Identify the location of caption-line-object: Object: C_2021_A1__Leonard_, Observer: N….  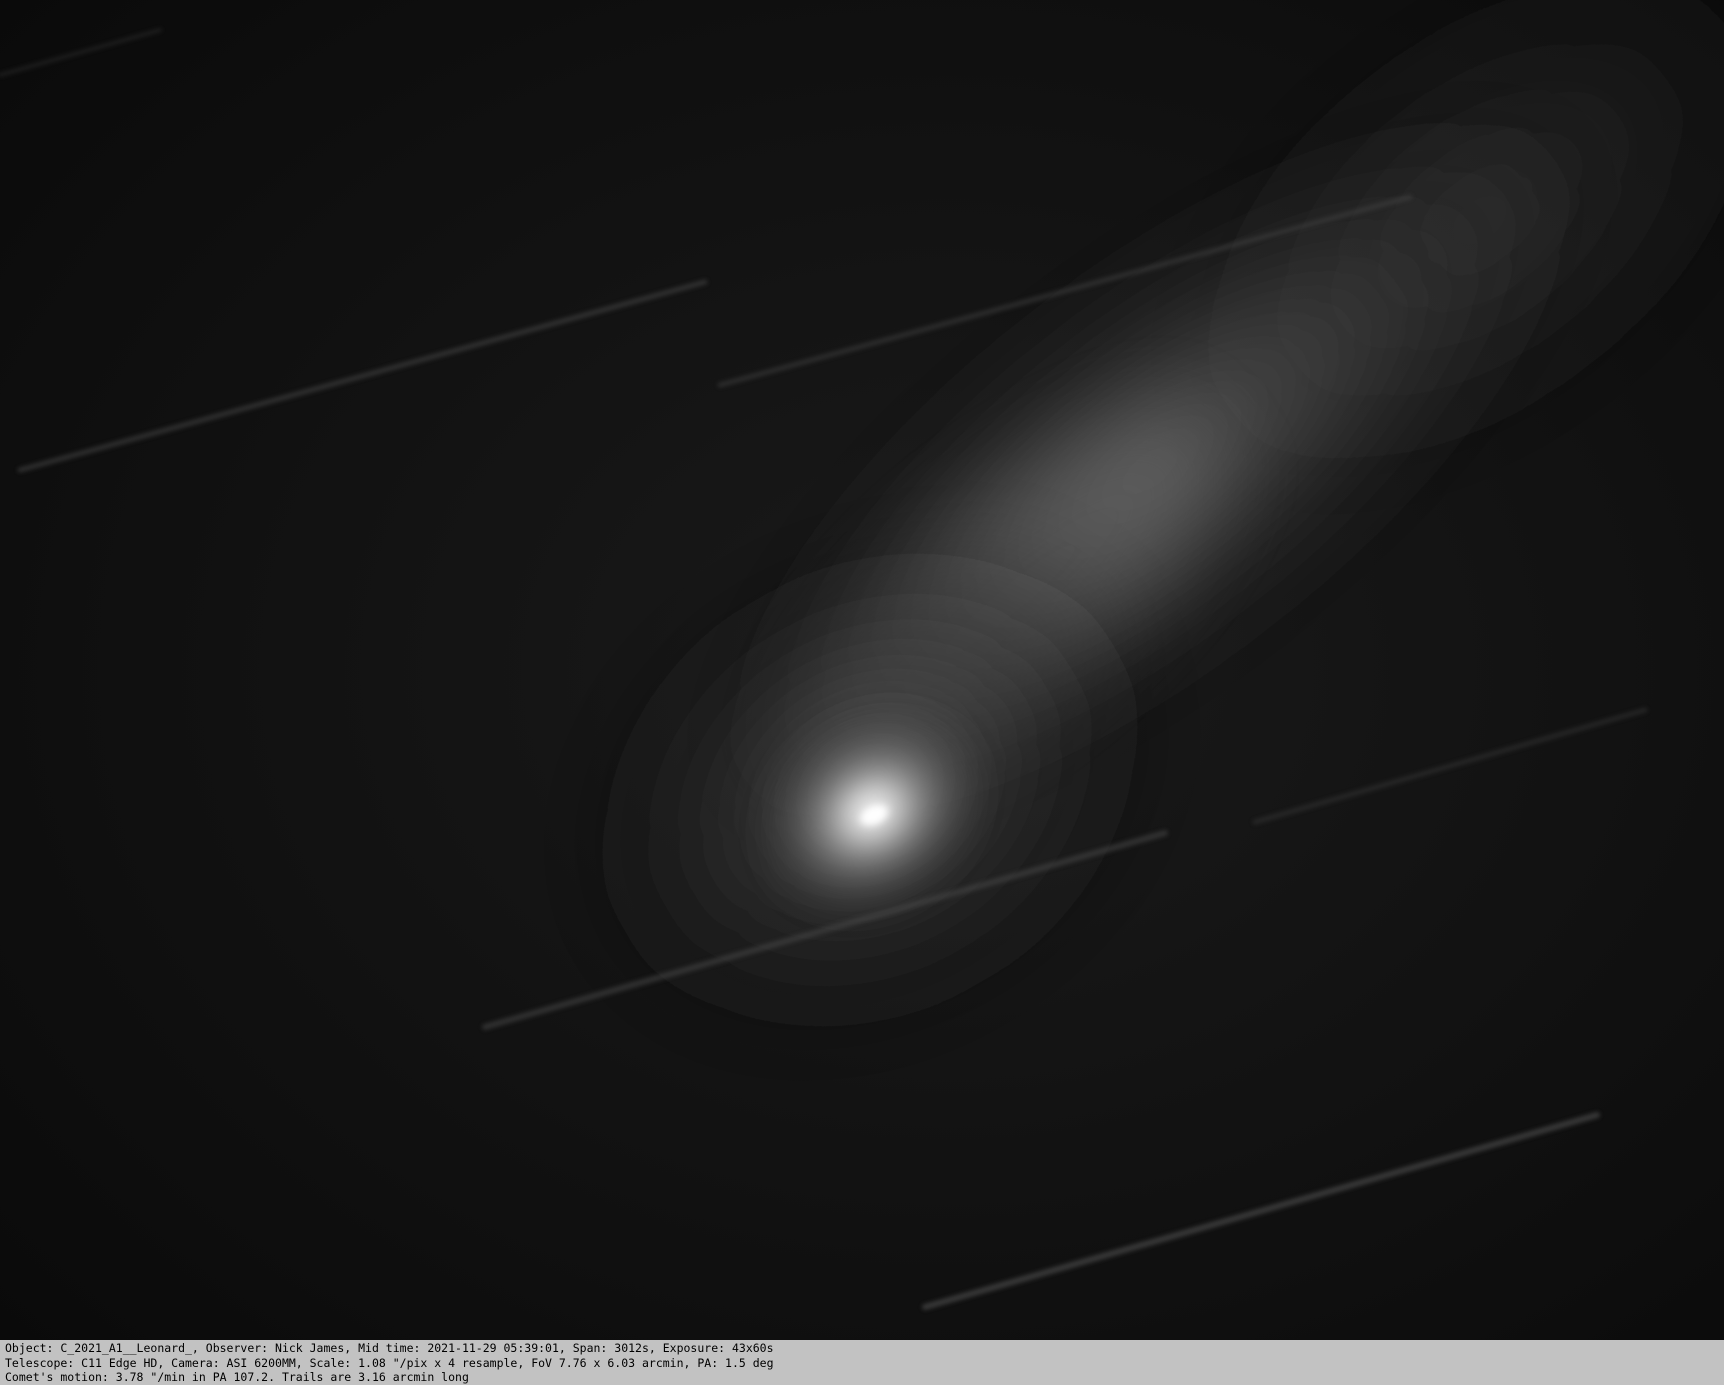
(389, 1348).